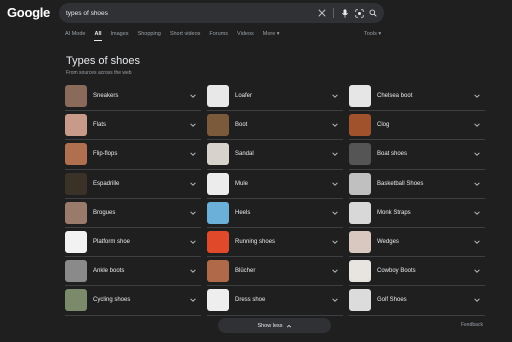 This screenshot has width=512, height=342. Describe the element at coordinates (345, 13) in the screenshot. I see `microphone-icon` at that location.